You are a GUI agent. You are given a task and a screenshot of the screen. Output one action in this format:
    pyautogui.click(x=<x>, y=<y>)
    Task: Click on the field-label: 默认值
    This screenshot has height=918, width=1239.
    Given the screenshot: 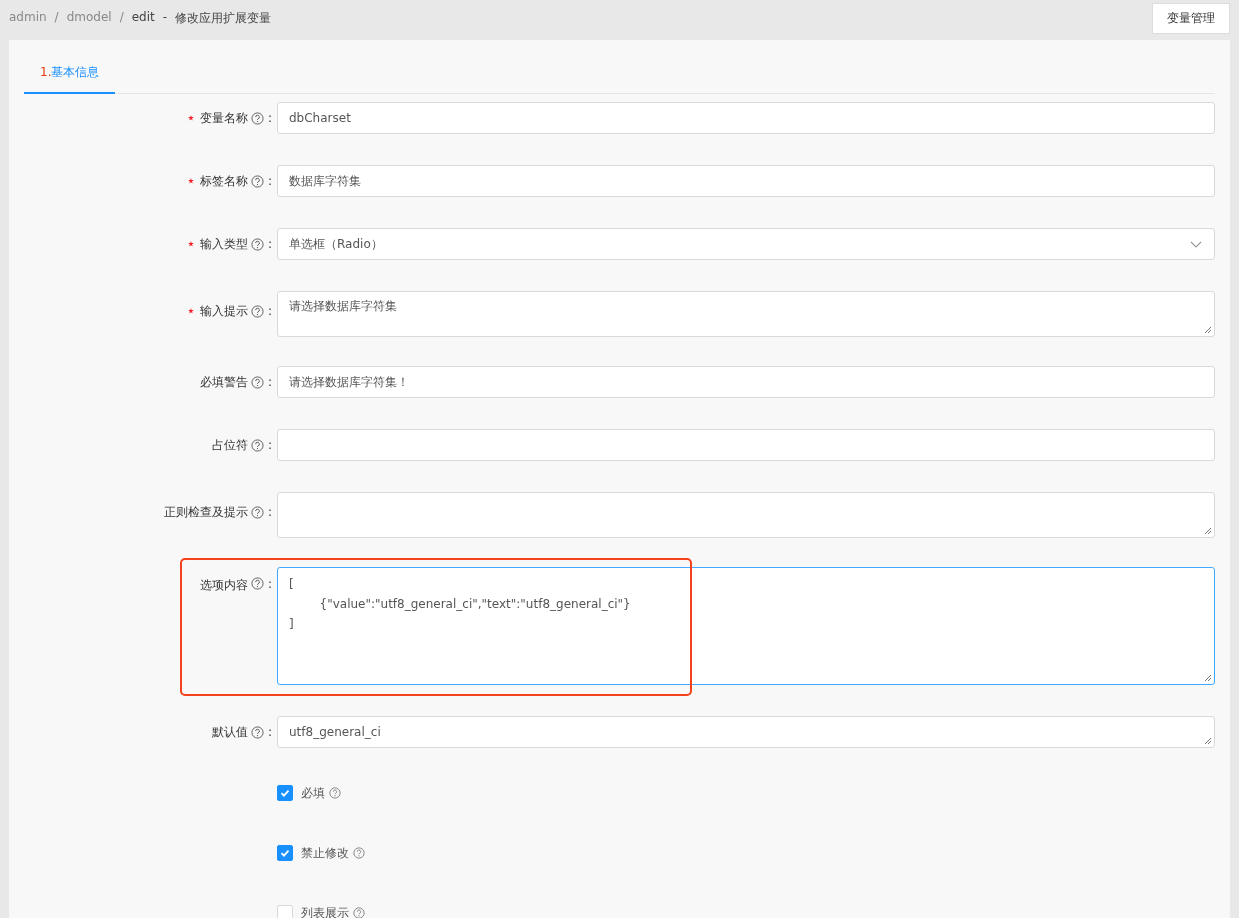 What is the action you would take?
    pyautogui.click(x=229, y=732)
    